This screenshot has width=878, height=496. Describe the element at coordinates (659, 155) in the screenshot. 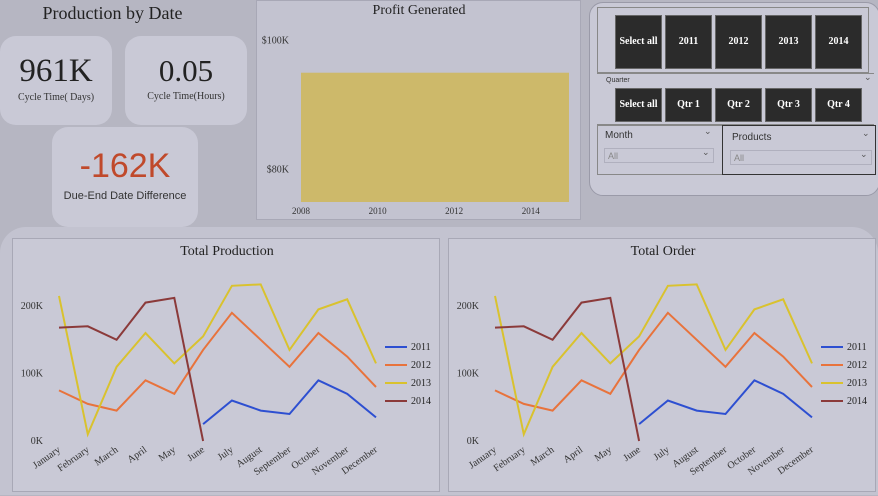

I see `month-select: All` at that location.